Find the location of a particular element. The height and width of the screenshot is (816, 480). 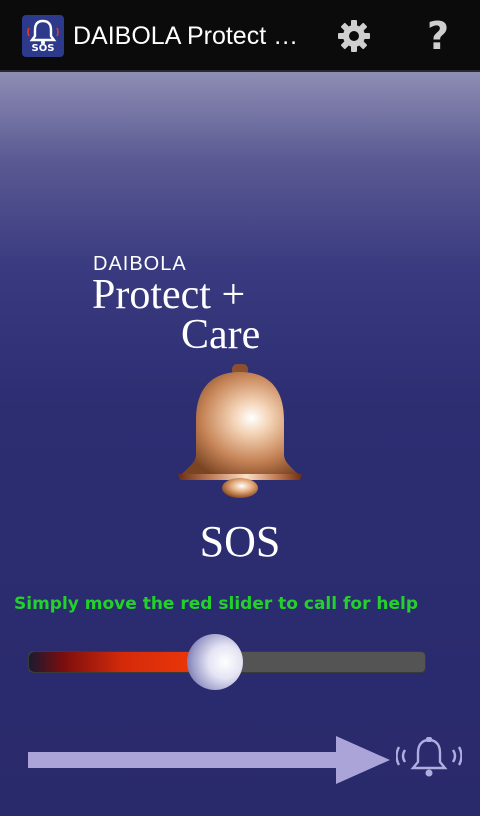

sos-slider-thumb is located at coordinates (215, 662).